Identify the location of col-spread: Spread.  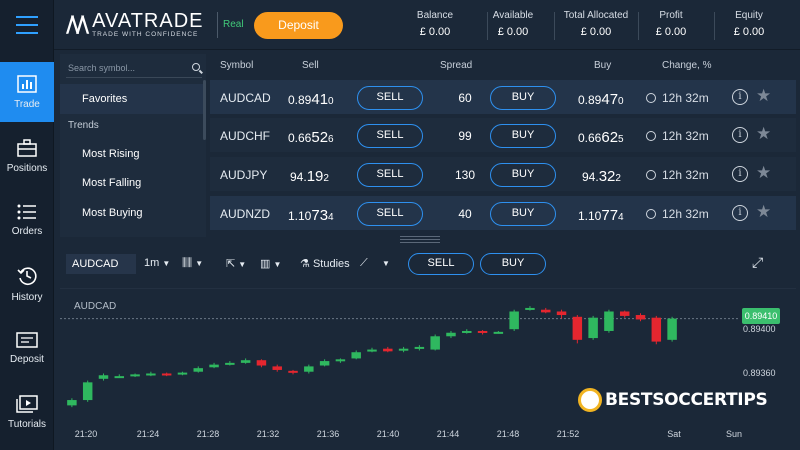
(456, 65).